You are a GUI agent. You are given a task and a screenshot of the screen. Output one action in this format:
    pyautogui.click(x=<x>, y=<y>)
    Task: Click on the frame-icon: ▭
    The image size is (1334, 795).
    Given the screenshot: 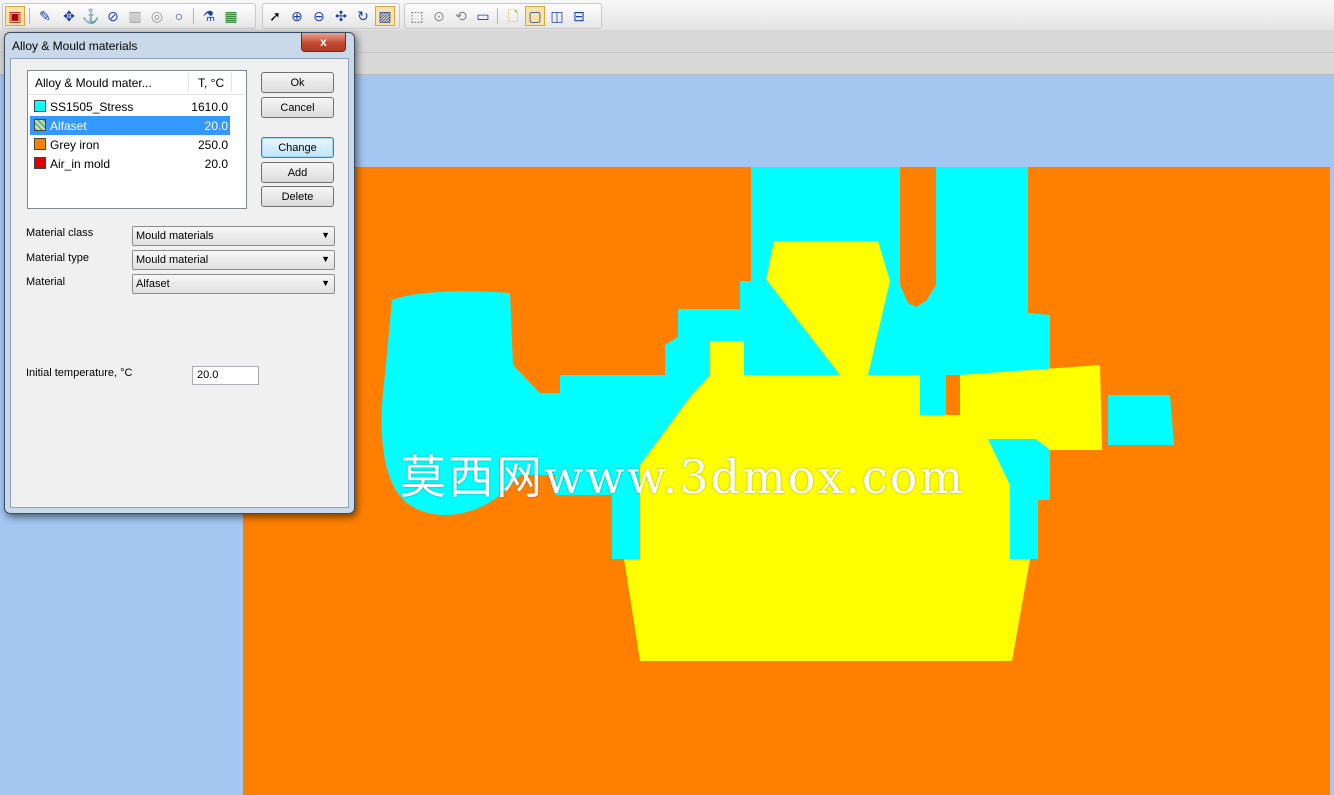 What is the action you would take?
    pyautogui.click(x=483, y=16)
    